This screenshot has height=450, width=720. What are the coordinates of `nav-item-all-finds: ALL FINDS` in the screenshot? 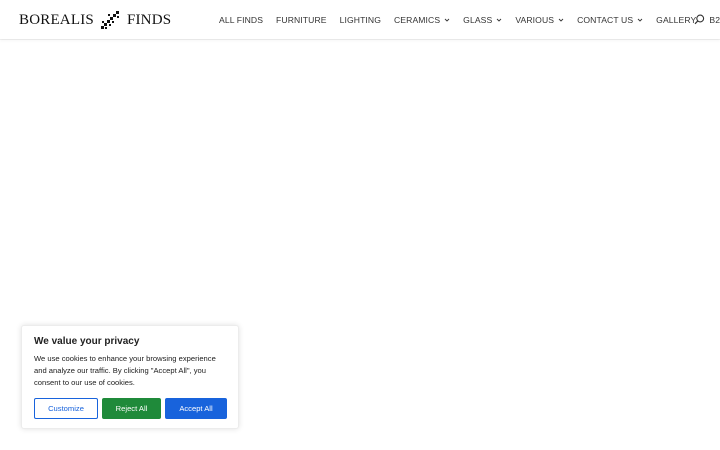 It's located at (241, 20).